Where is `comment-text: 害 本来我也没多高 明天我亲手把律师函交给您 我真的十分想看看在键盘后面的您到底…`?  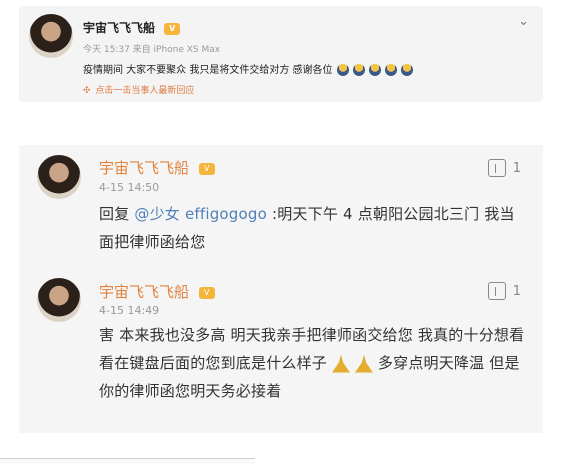
comment-text: 害 本来我也没多高 明天我亲手把律师函交给您 我真的十分想看看在键盘后面的您到底… is located at coordinates (314, 363).